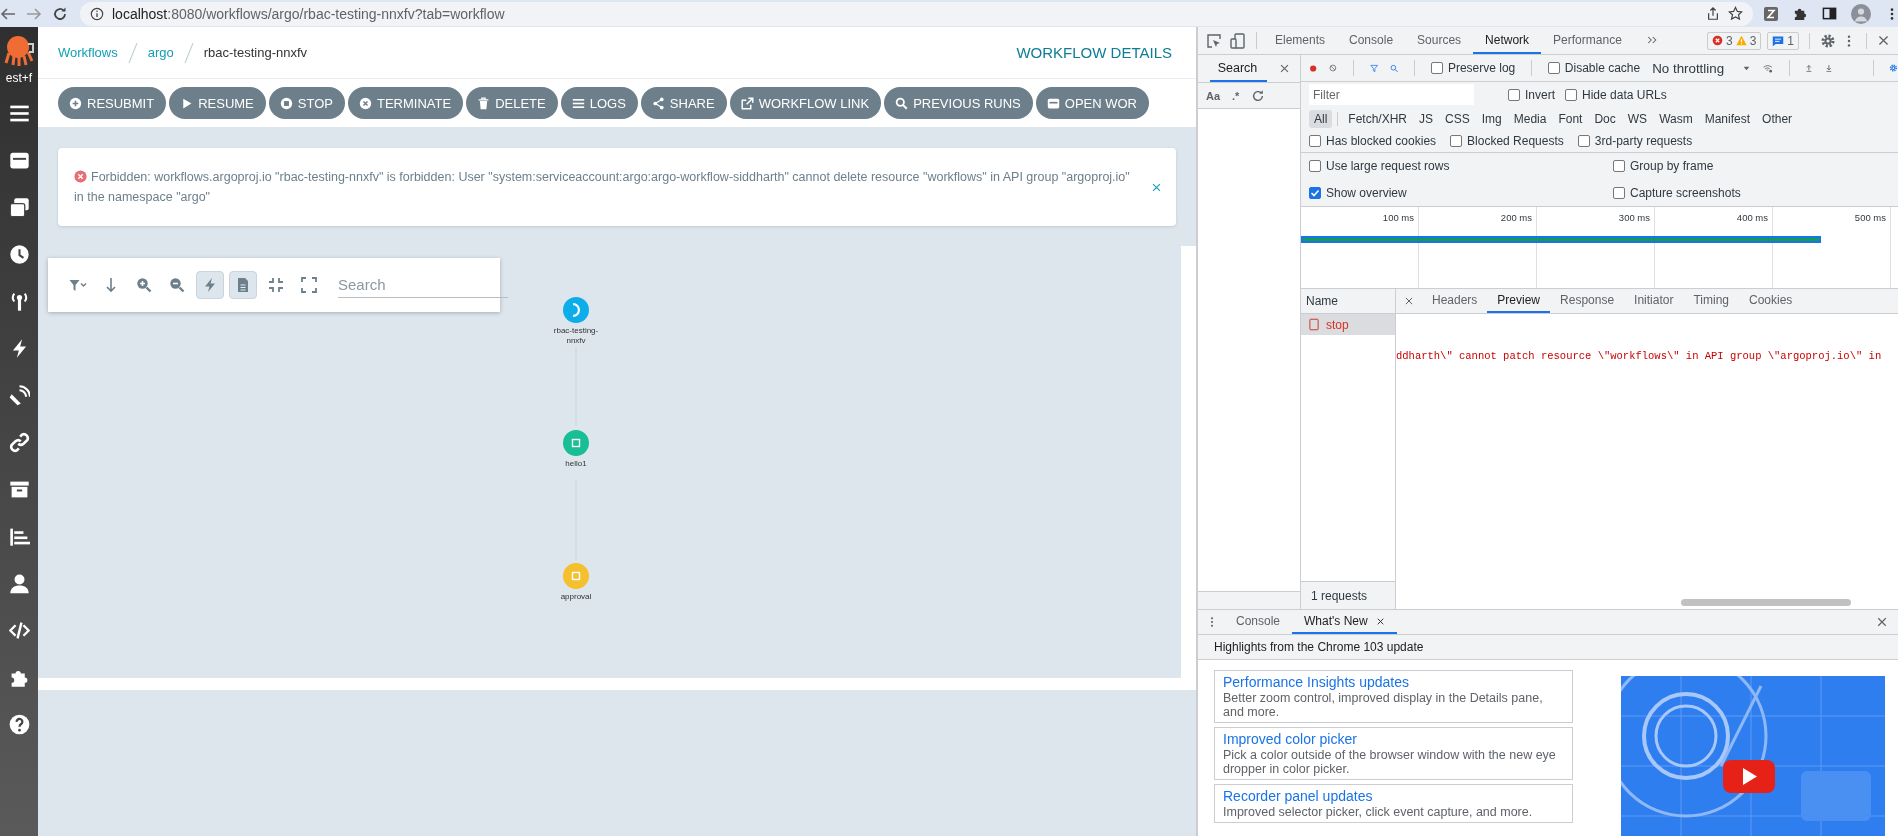 This screenshot has width=1898, height=836. I want to click on panel-tab: Performance, so click(1587, 40).